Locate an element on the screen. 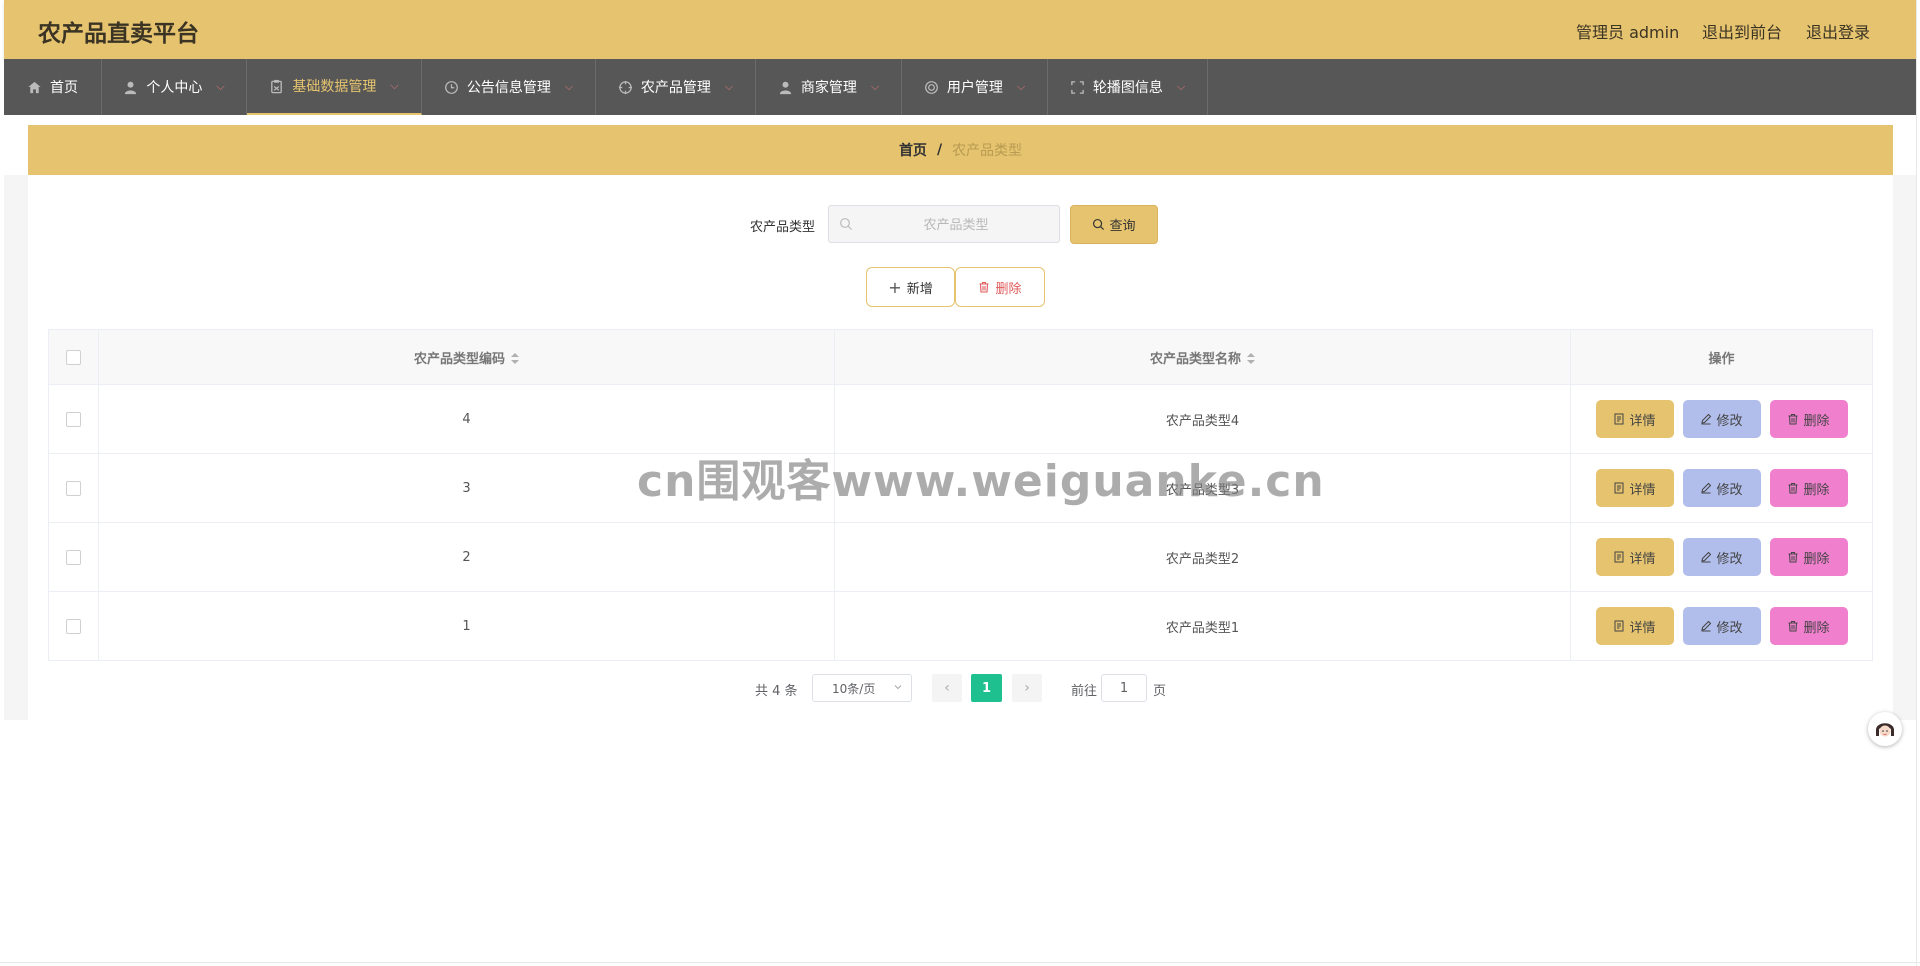 This screenshot has width=1920, height=966. logout-link: 退出登录 is located at coordinates (1838, 31).